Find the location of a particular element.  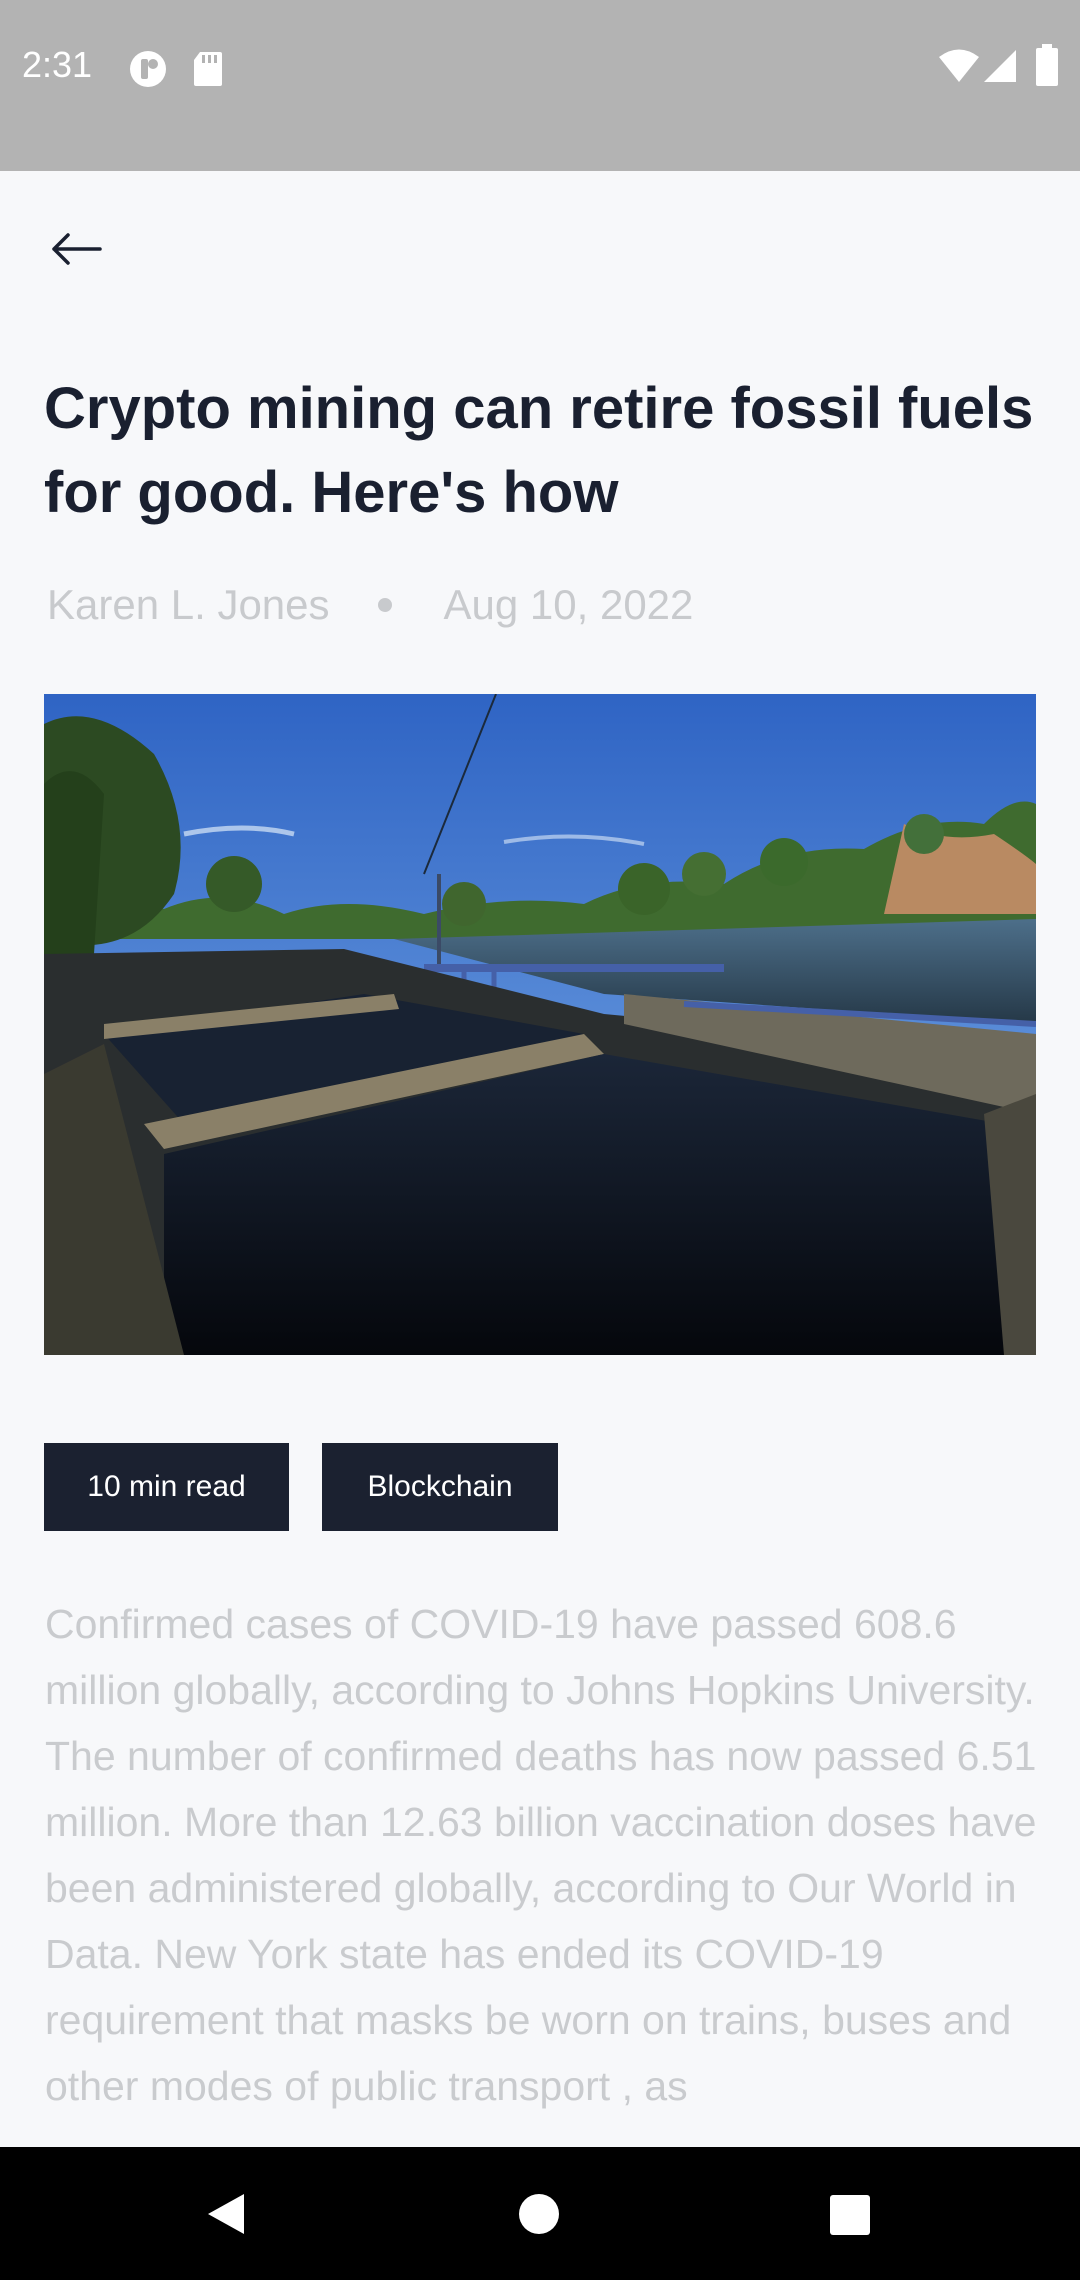

notification-app-icon is located at coordinates (148, 69).